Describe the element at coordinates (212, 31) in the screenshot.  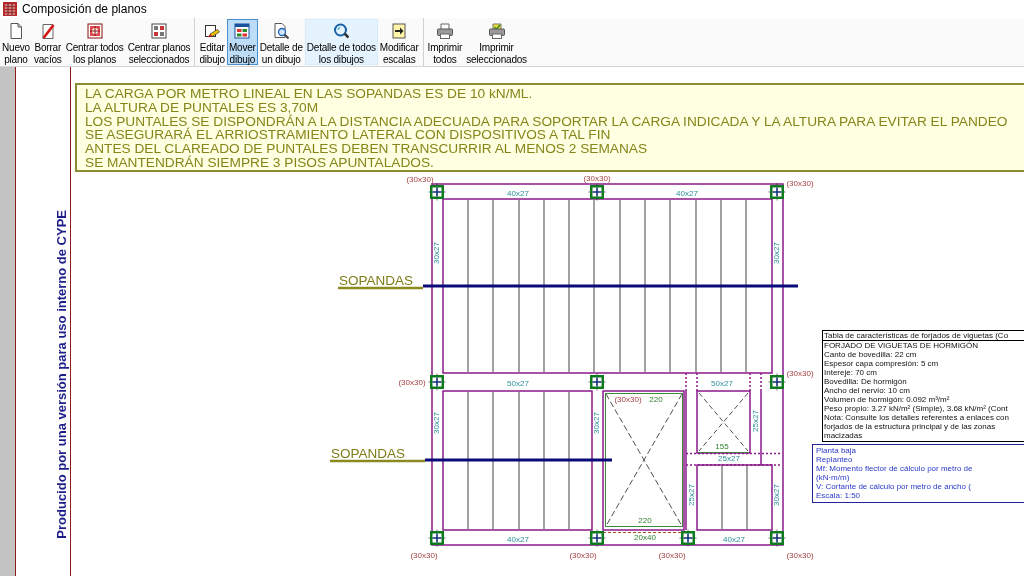
I see `pencil-icon` at that location.